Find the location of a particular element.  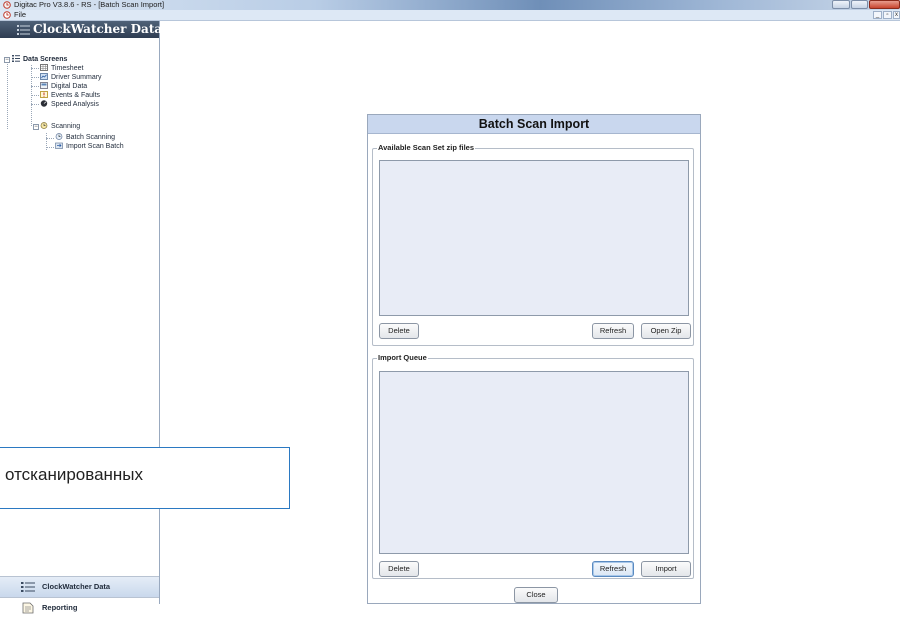

close-button: Close is located at coordinates (536, 595).